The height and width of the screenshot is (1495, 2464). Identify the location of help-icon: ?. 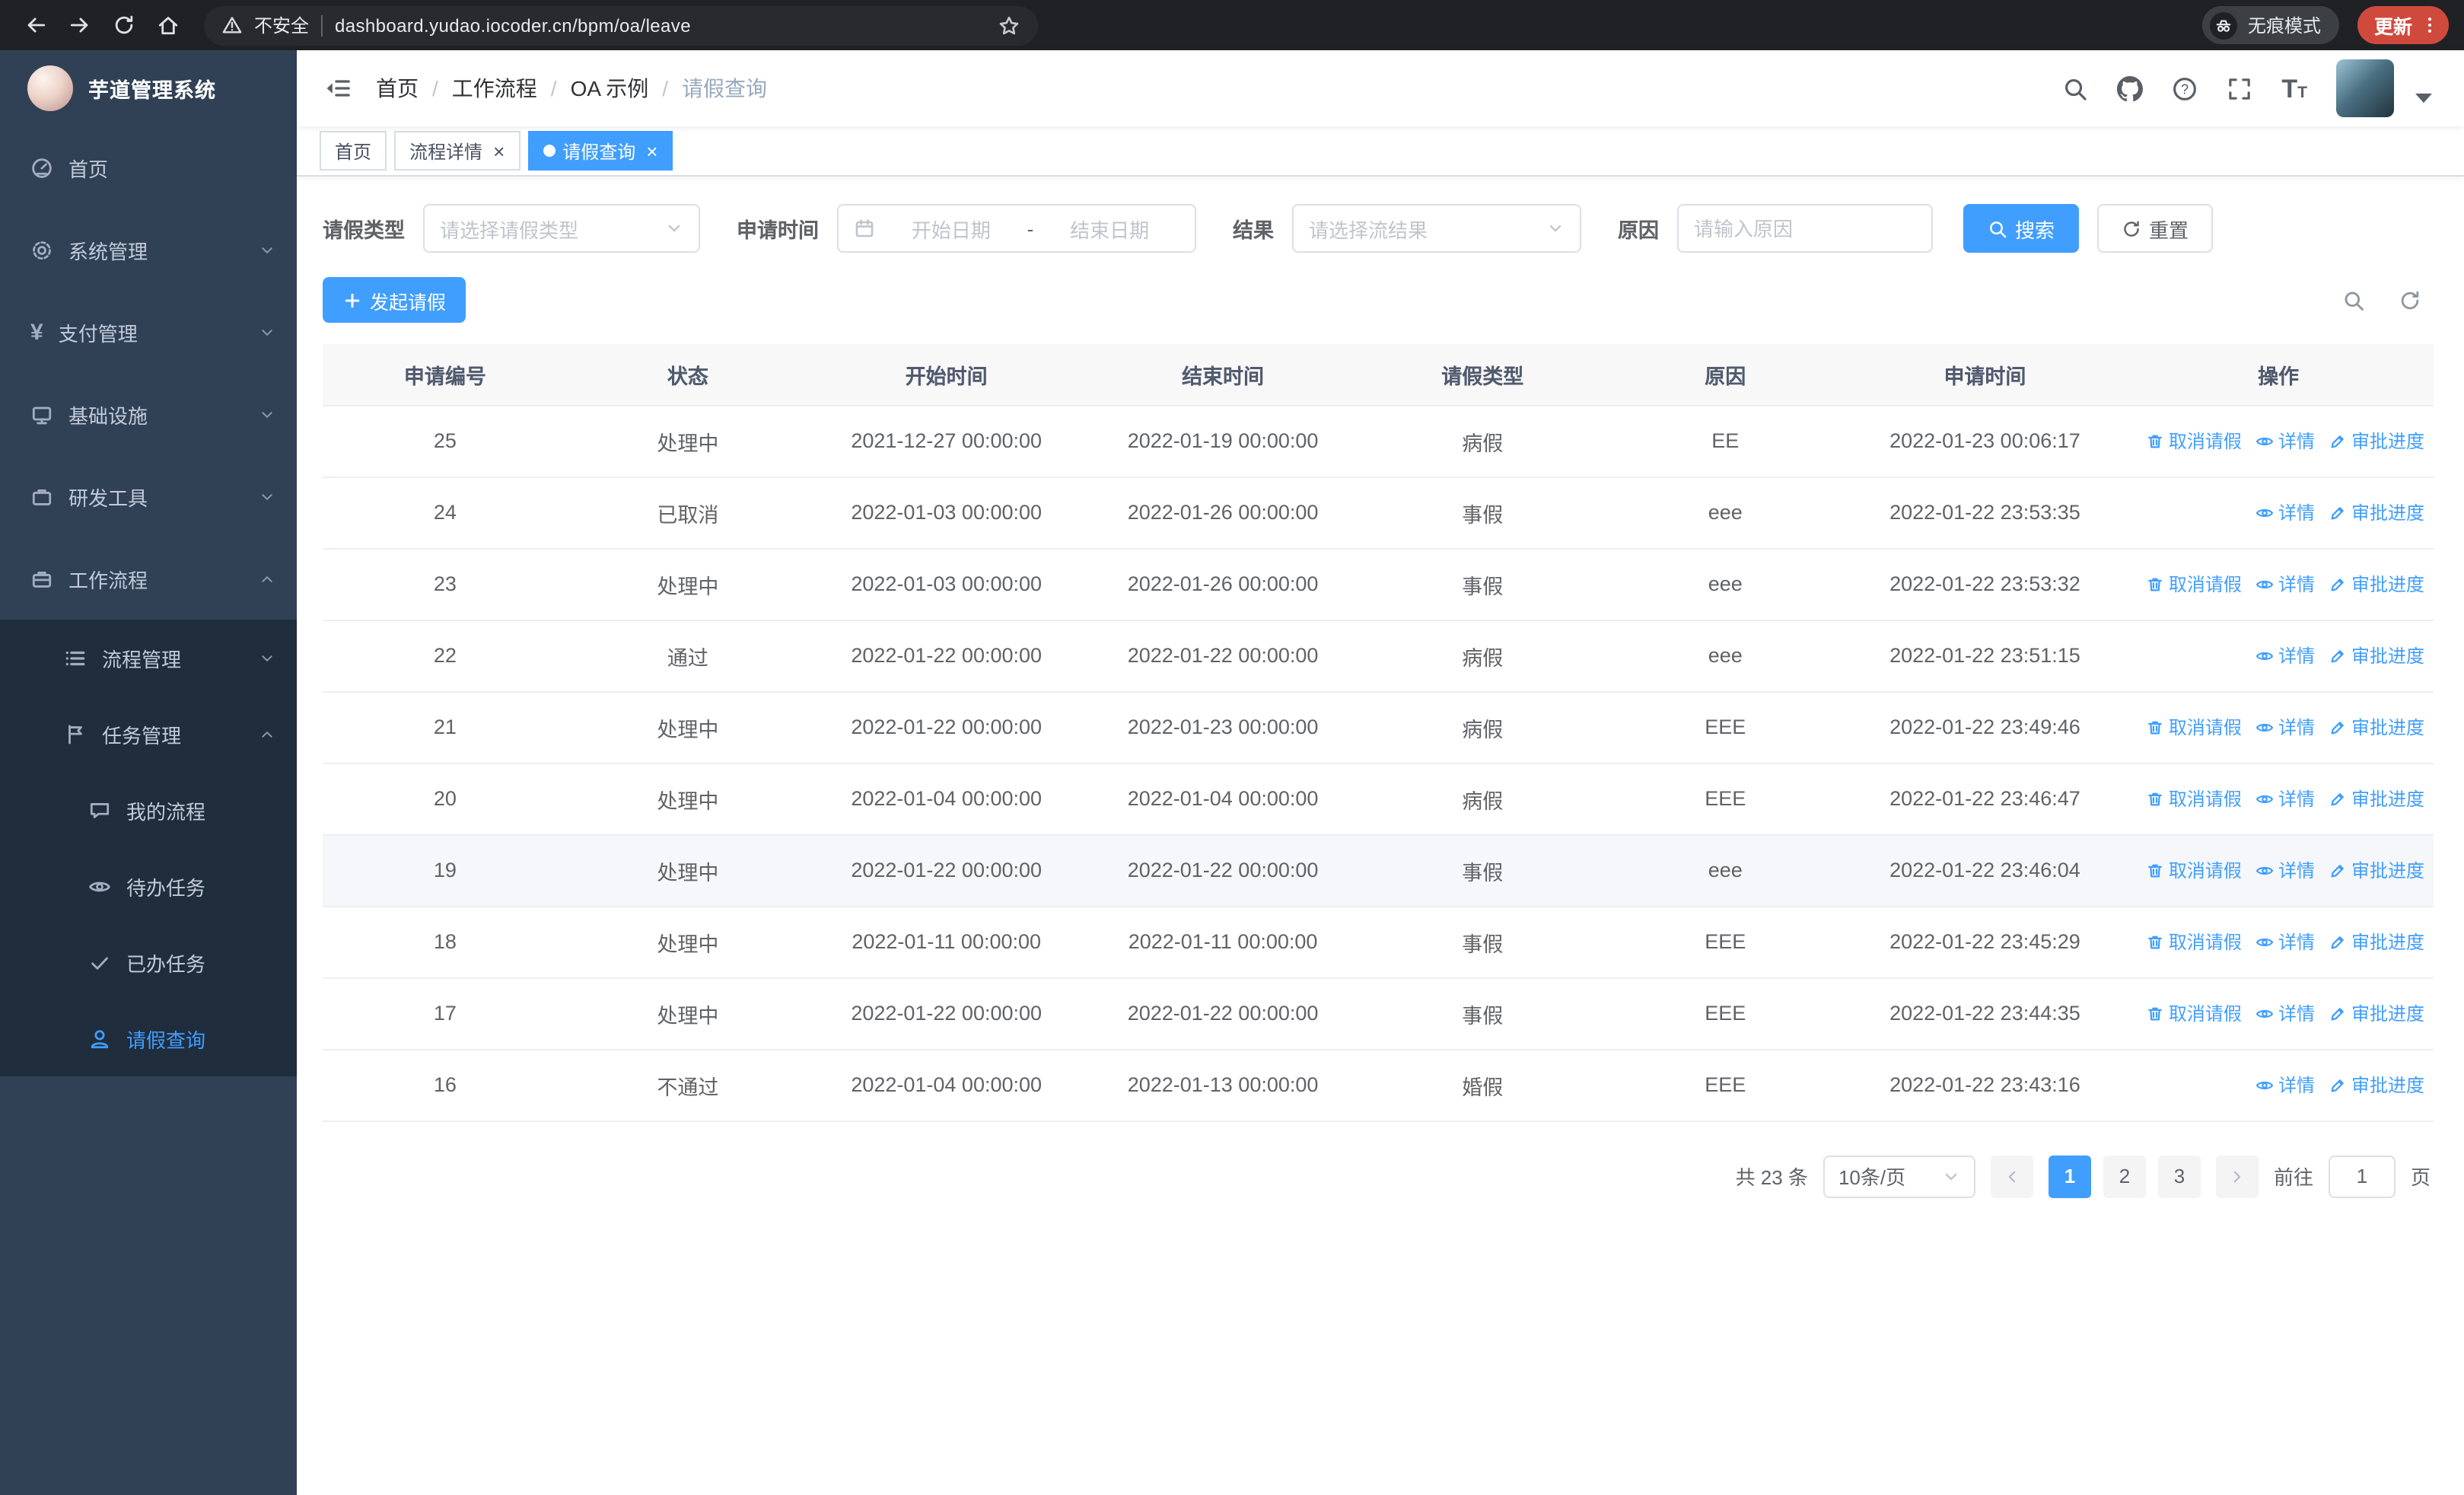
(2185, 88).